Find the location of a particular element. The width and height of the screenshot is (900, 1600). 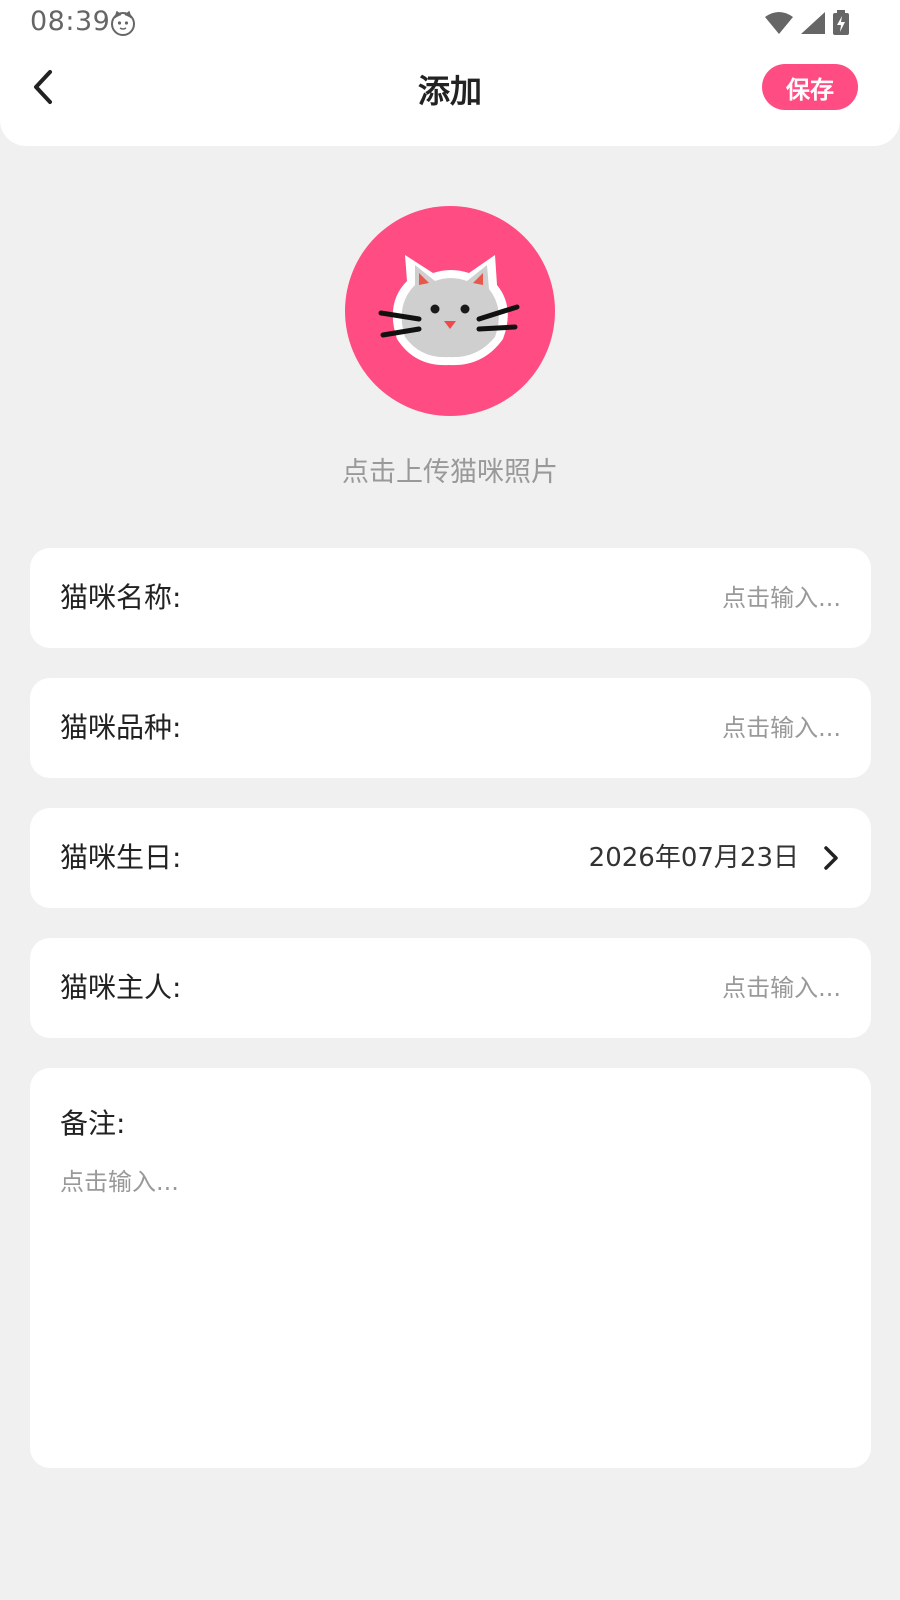

cat-name-input is located at coordinates (631, 598).